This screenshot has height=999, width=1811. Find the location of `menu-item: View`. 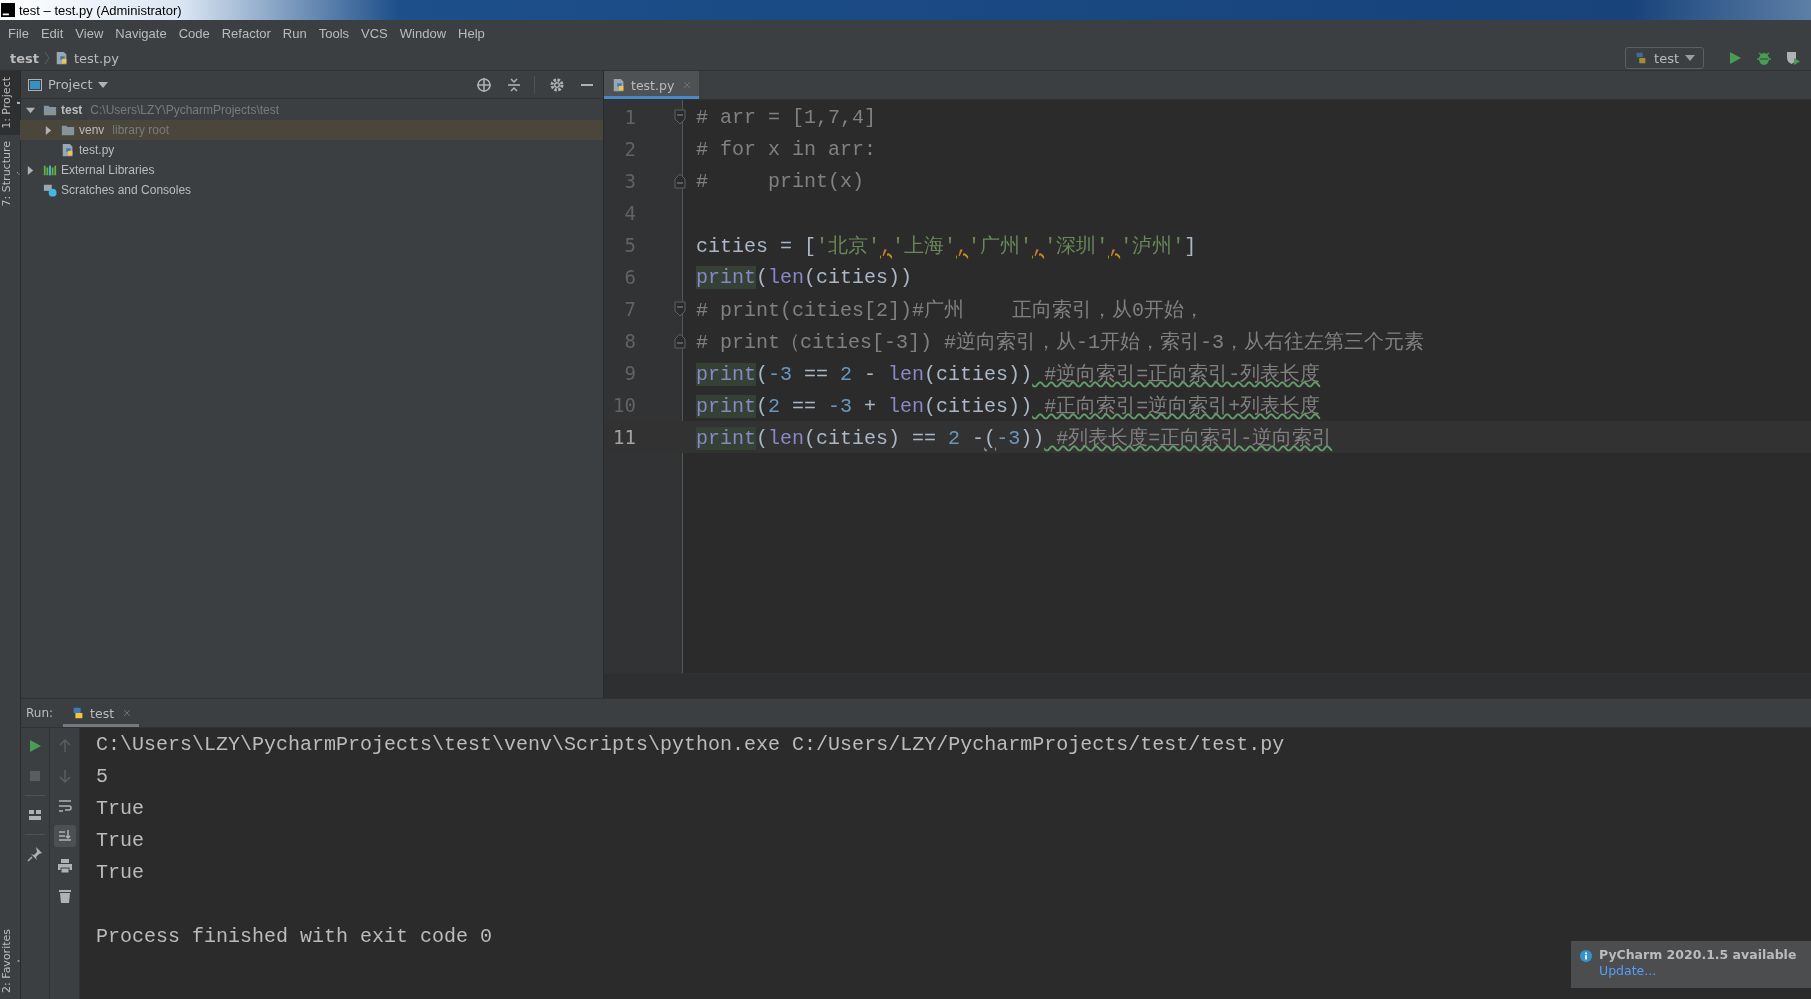

menu-item: View is located at coordinates (89, 33).